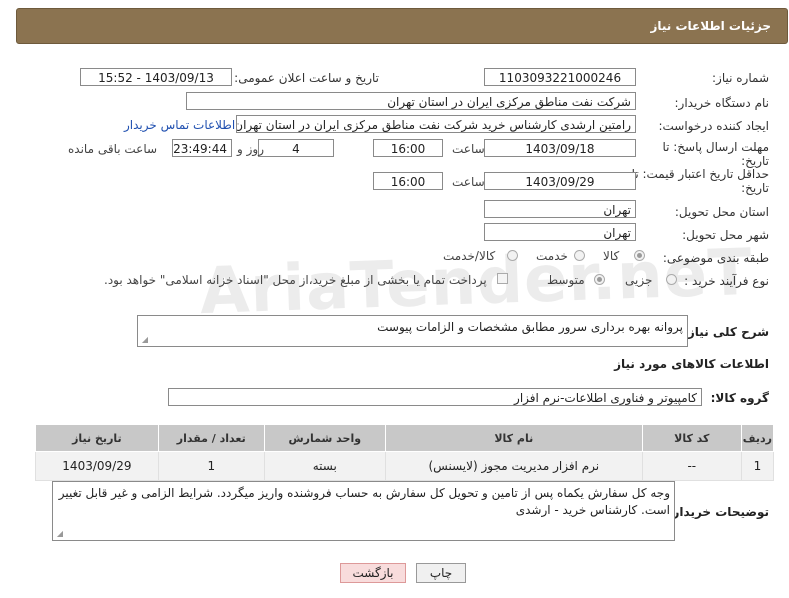 The height and width of the screenshot is (598, 789). What do you see at coordinates (97, 438) in the screenshot?
I see `col-need-date: تاریخ نیاز` at bounding box center [97, 438].